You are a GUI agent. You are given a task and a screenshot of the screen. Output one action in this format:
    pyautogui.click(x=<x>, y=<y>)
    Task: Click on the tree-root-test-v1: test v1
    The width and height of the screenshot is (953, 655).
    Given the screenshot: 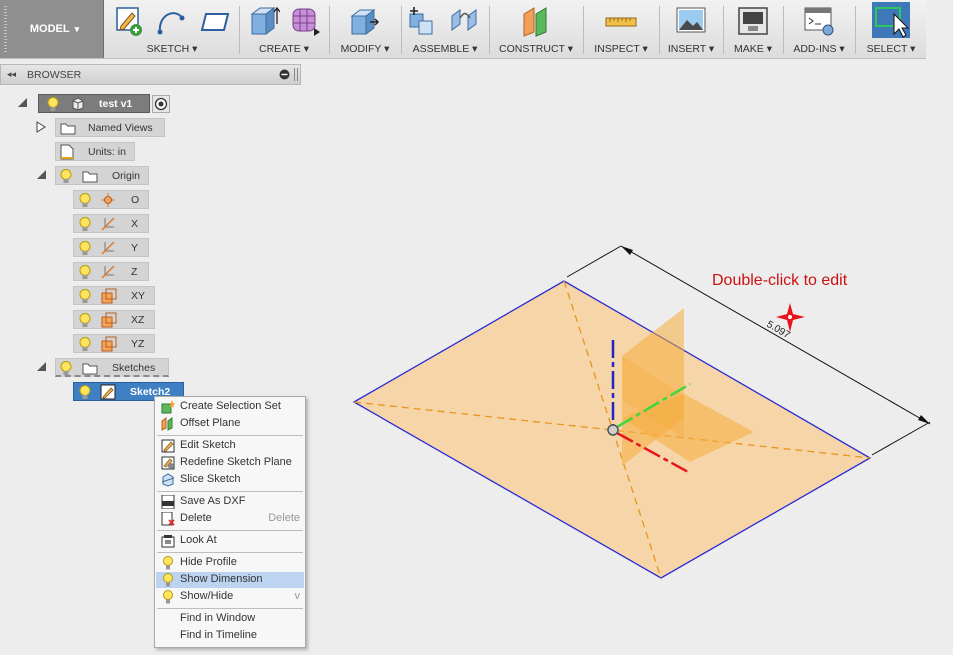 What is the action you would take?
    pyautogui.click(x=94, y=103)
    